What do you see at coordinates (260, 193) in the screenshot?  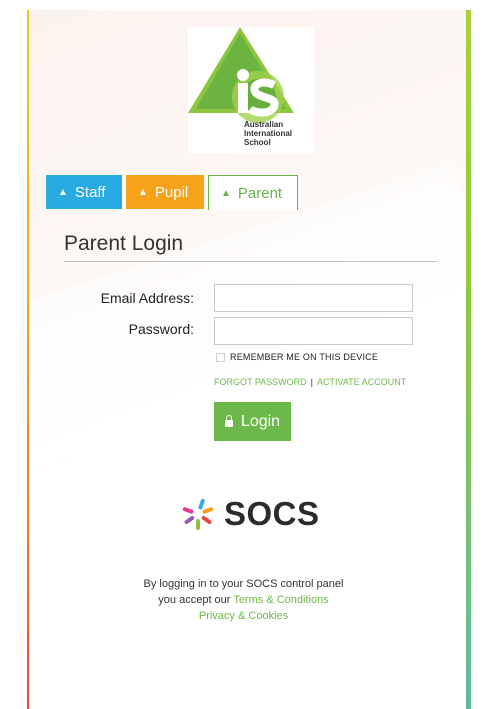 I see `tab-parent-label: Parent` at bounding box center [260, 193].